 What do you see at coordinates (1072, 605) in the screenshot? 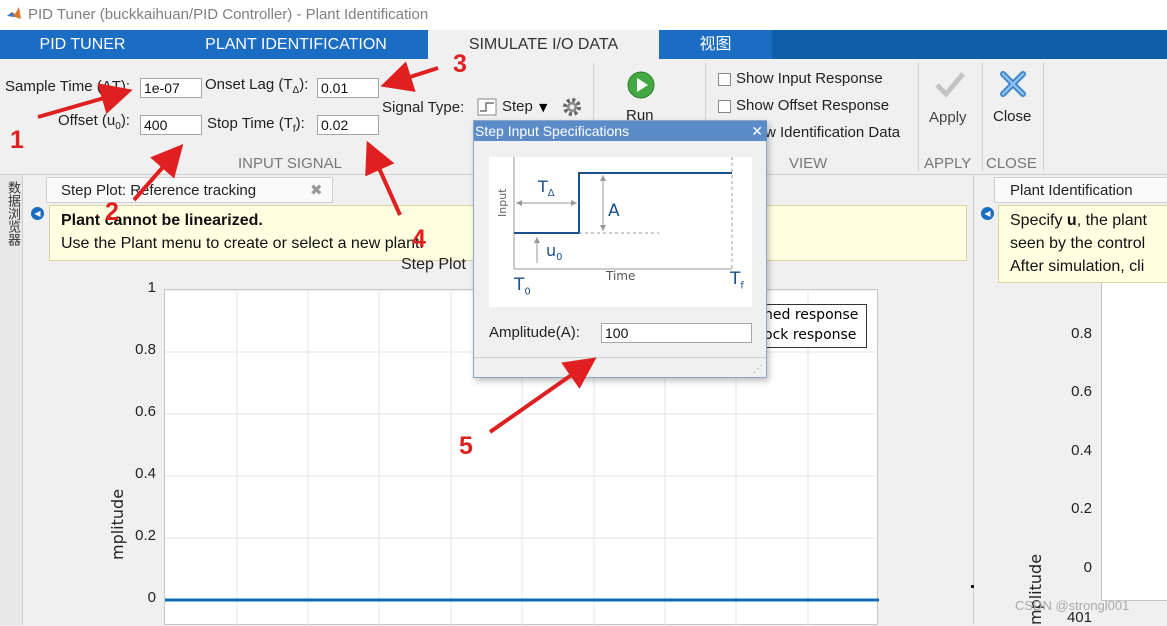
I see `watermark: CSDN @strongl001` at bounding box center [1072, 605].